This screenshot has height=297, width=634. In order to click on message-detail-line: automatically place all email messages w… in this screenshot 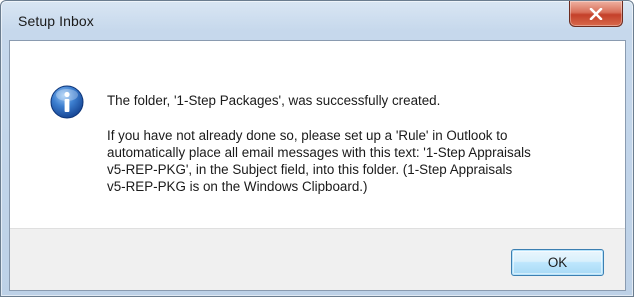, I will do `click(319, 152)`.